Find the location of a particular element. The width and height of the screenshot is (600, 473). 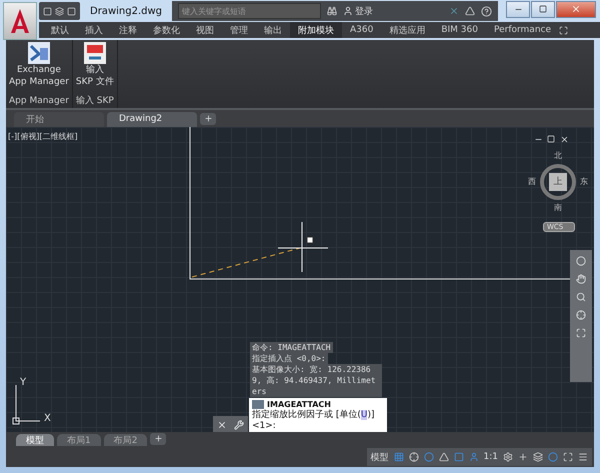

axis-label: Y is located at coordinates (23, 382).